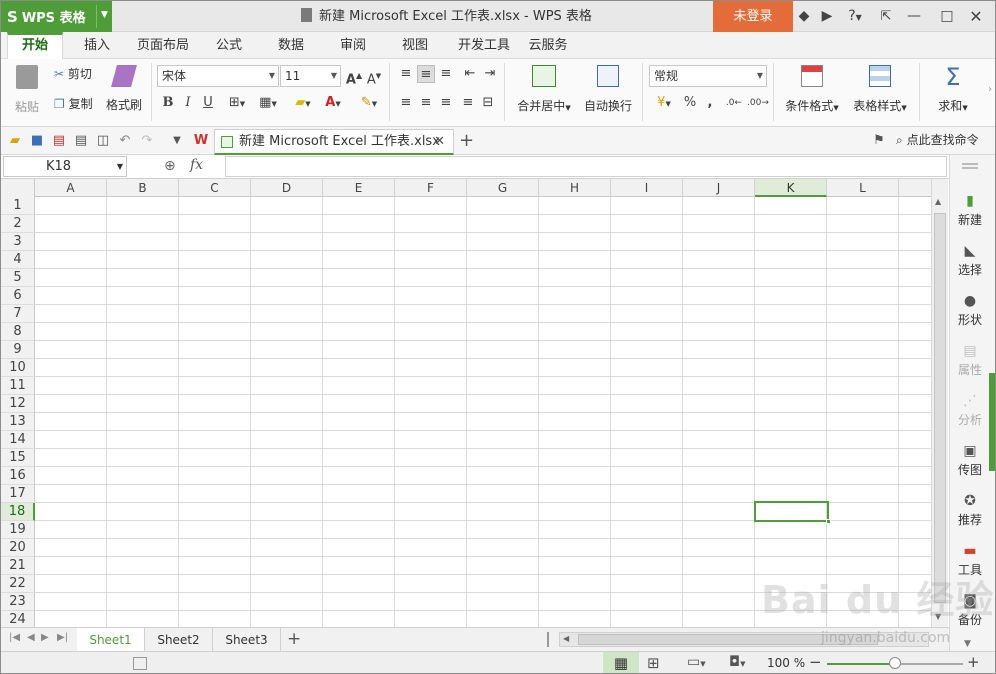 This screenshot has height=674, width=996. What do you see at coordinates (18, 314) in the screenshot?
I see `row-header-7: 7` at bounding box center [18, 314].